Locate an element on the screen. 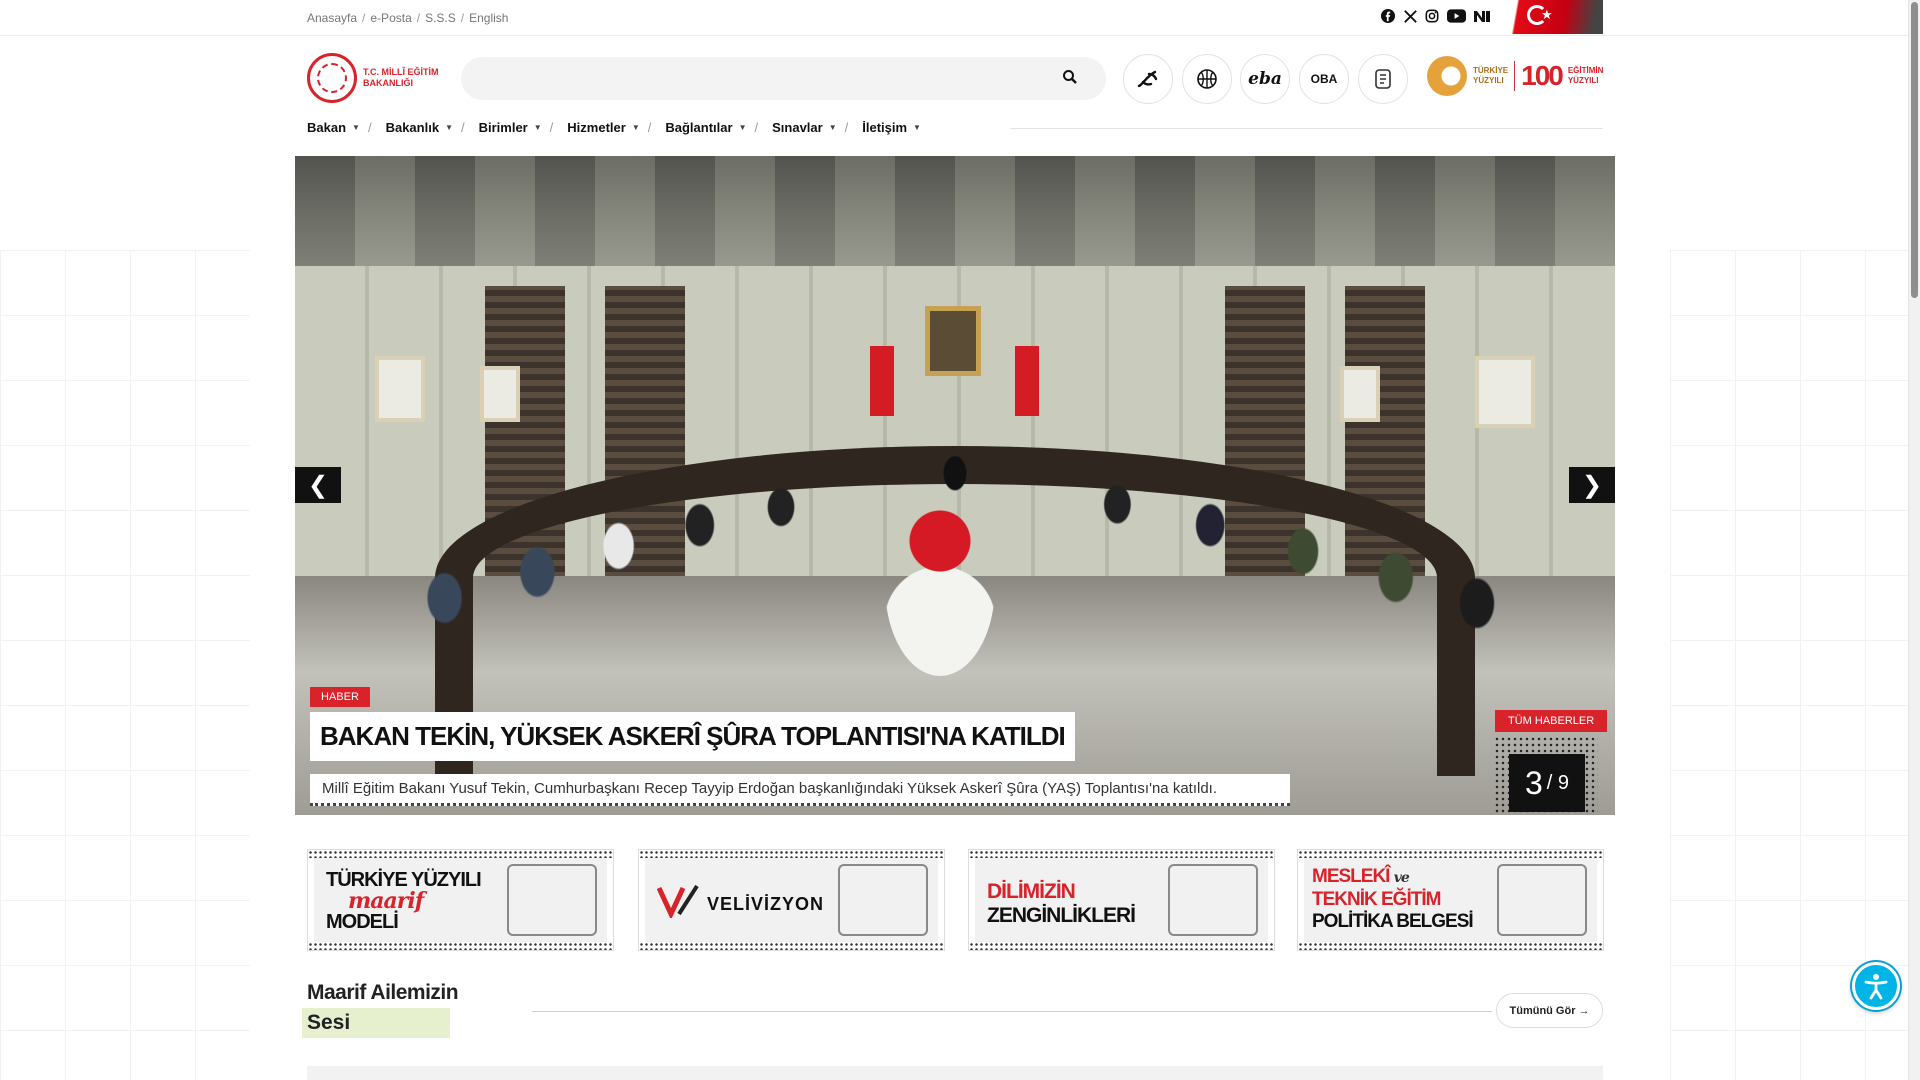 The image size is (1920, 1080). centennial-number: 100 is located at coordinates (1542, 75).